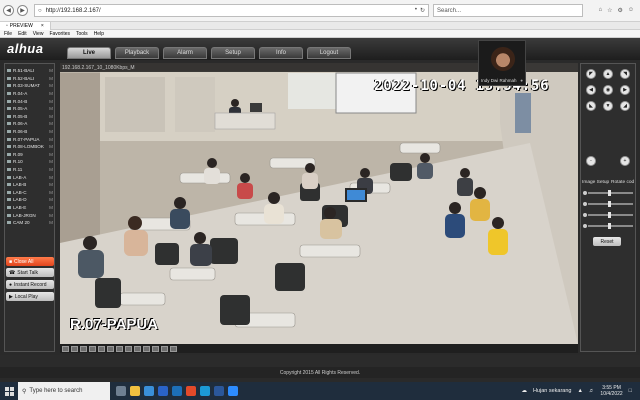 Image resolution: width=640 pixels, height=400 pixels. I want to click on contrast-slider, so click(608, 203).